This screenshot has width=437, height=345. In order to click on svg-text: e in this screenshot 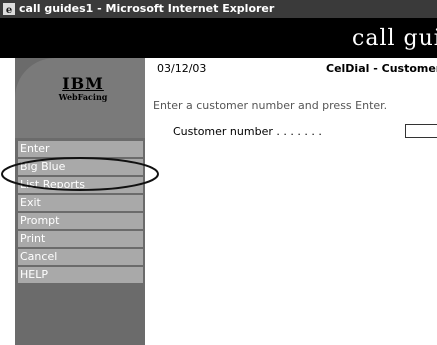, I will do `click(9, 10)`.